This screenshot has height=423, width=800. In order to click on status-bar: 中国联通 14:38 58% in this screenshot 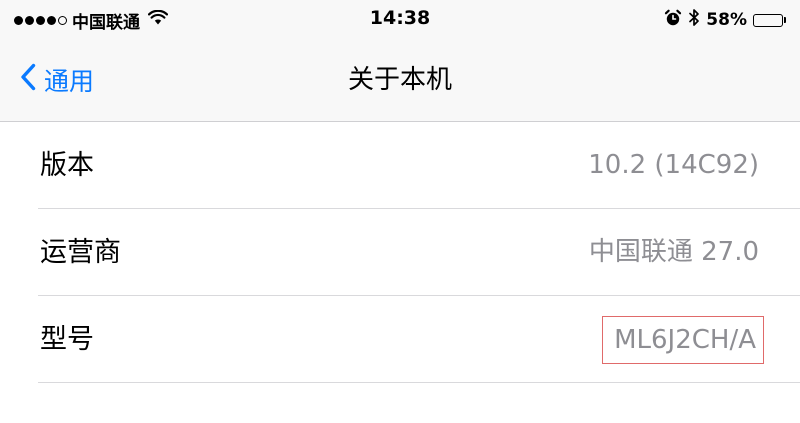, I will do `click(400, 20)`.